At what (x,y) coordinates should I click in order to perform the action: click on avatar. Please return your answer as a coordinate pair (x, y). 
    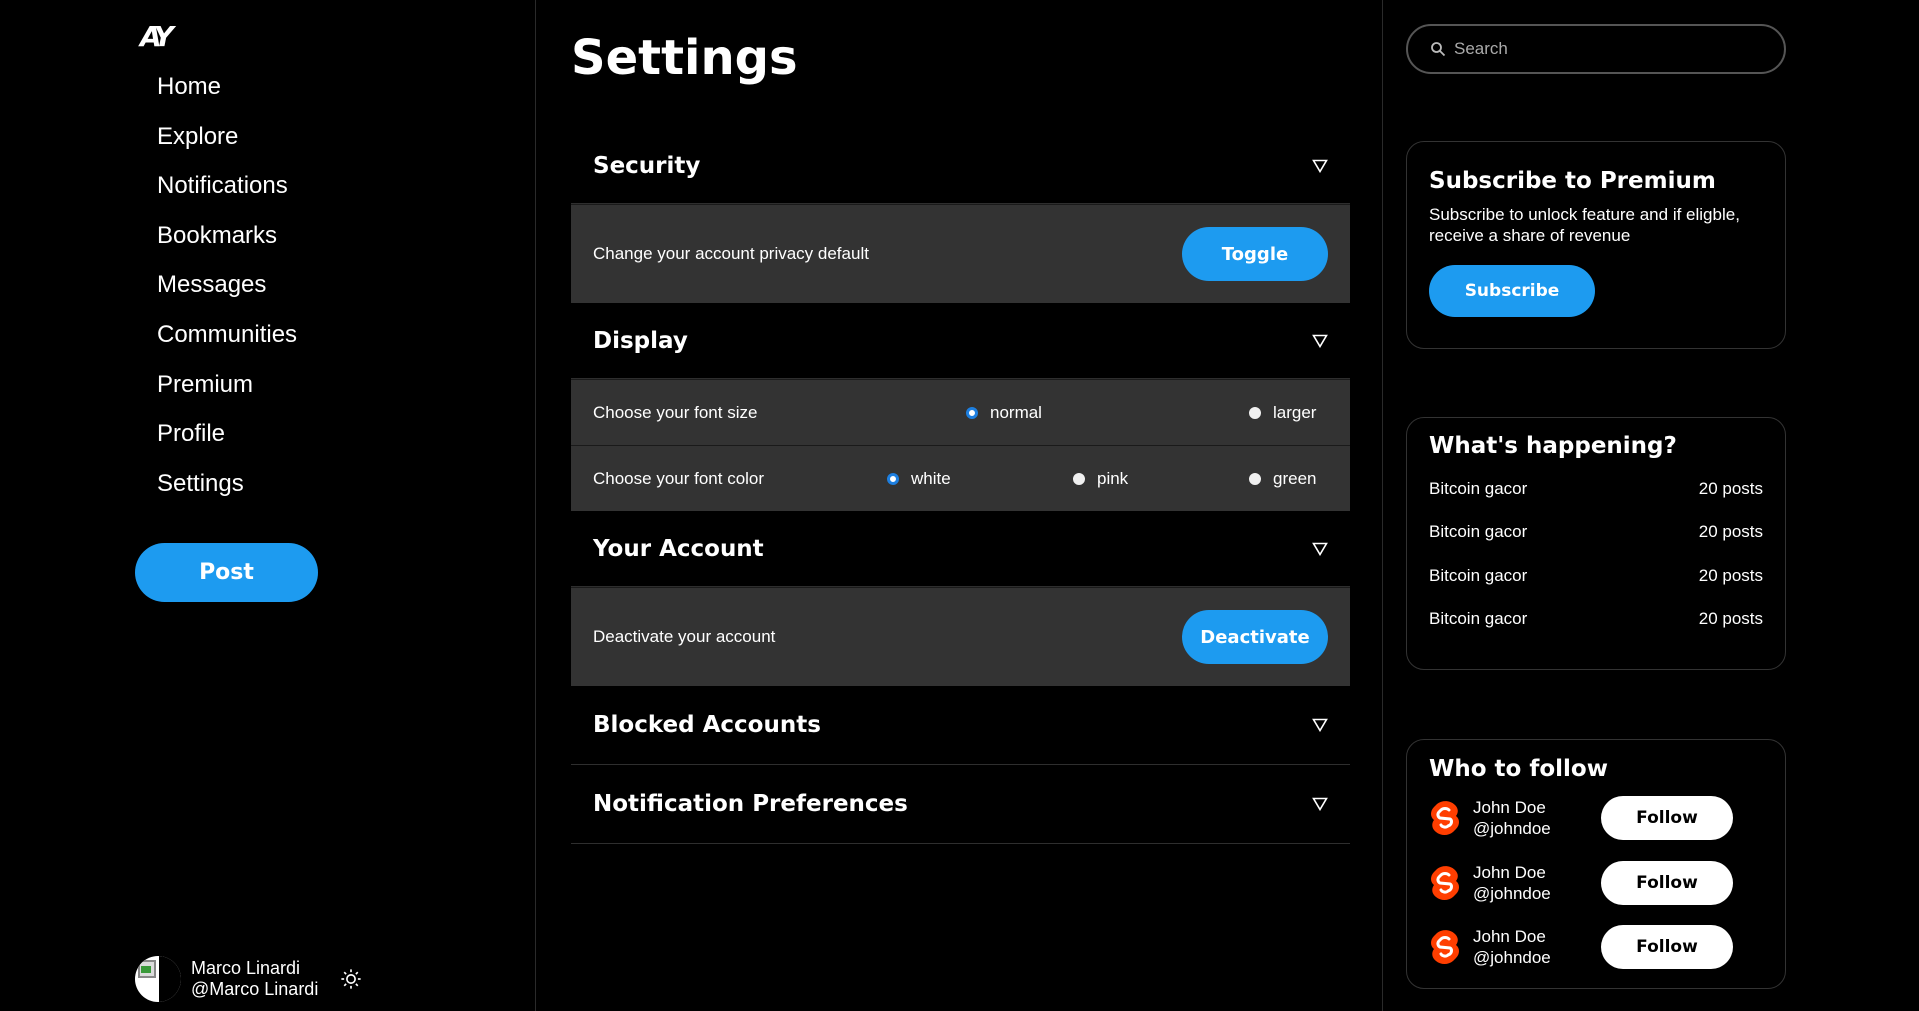
    Looking at the image, I should click on (158, 979).